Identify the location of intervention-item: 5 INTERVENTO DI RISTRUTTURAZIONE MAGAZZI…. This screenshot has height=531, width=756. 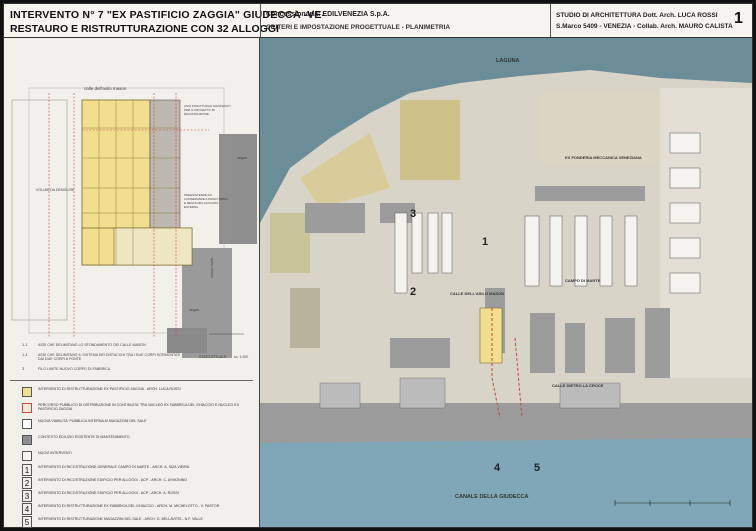
(134, 522).